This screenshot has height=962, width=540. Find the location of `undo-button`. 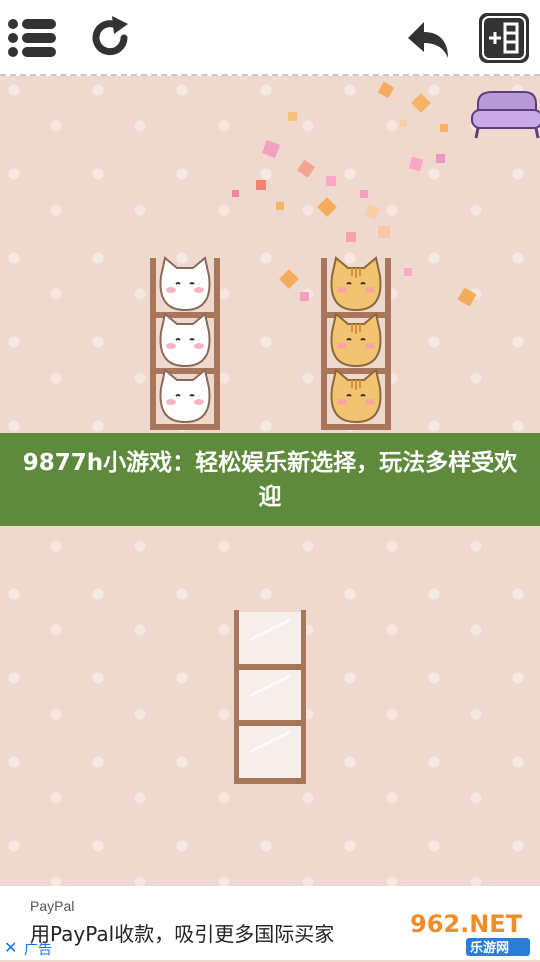

undo-button is located at coordinates (428, 38).